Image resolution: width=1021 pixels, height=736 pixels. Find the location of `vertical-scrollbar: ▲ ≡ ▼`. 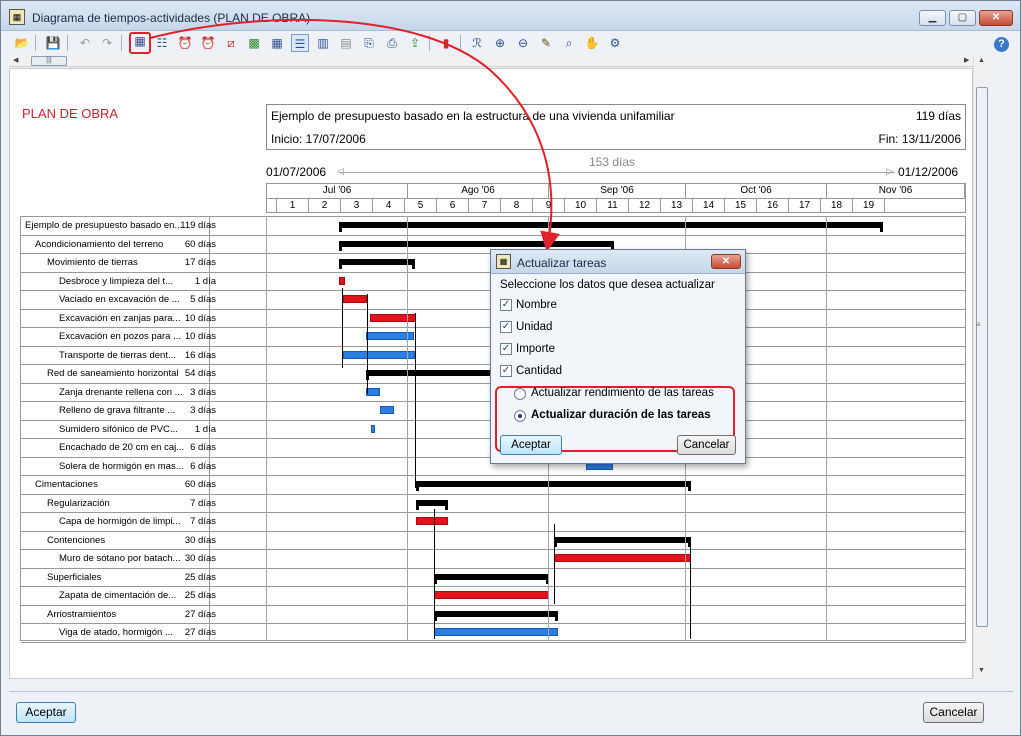

vertical-scrollbar: ▲ ≡ ▼ is located at coordinates (981, 367).